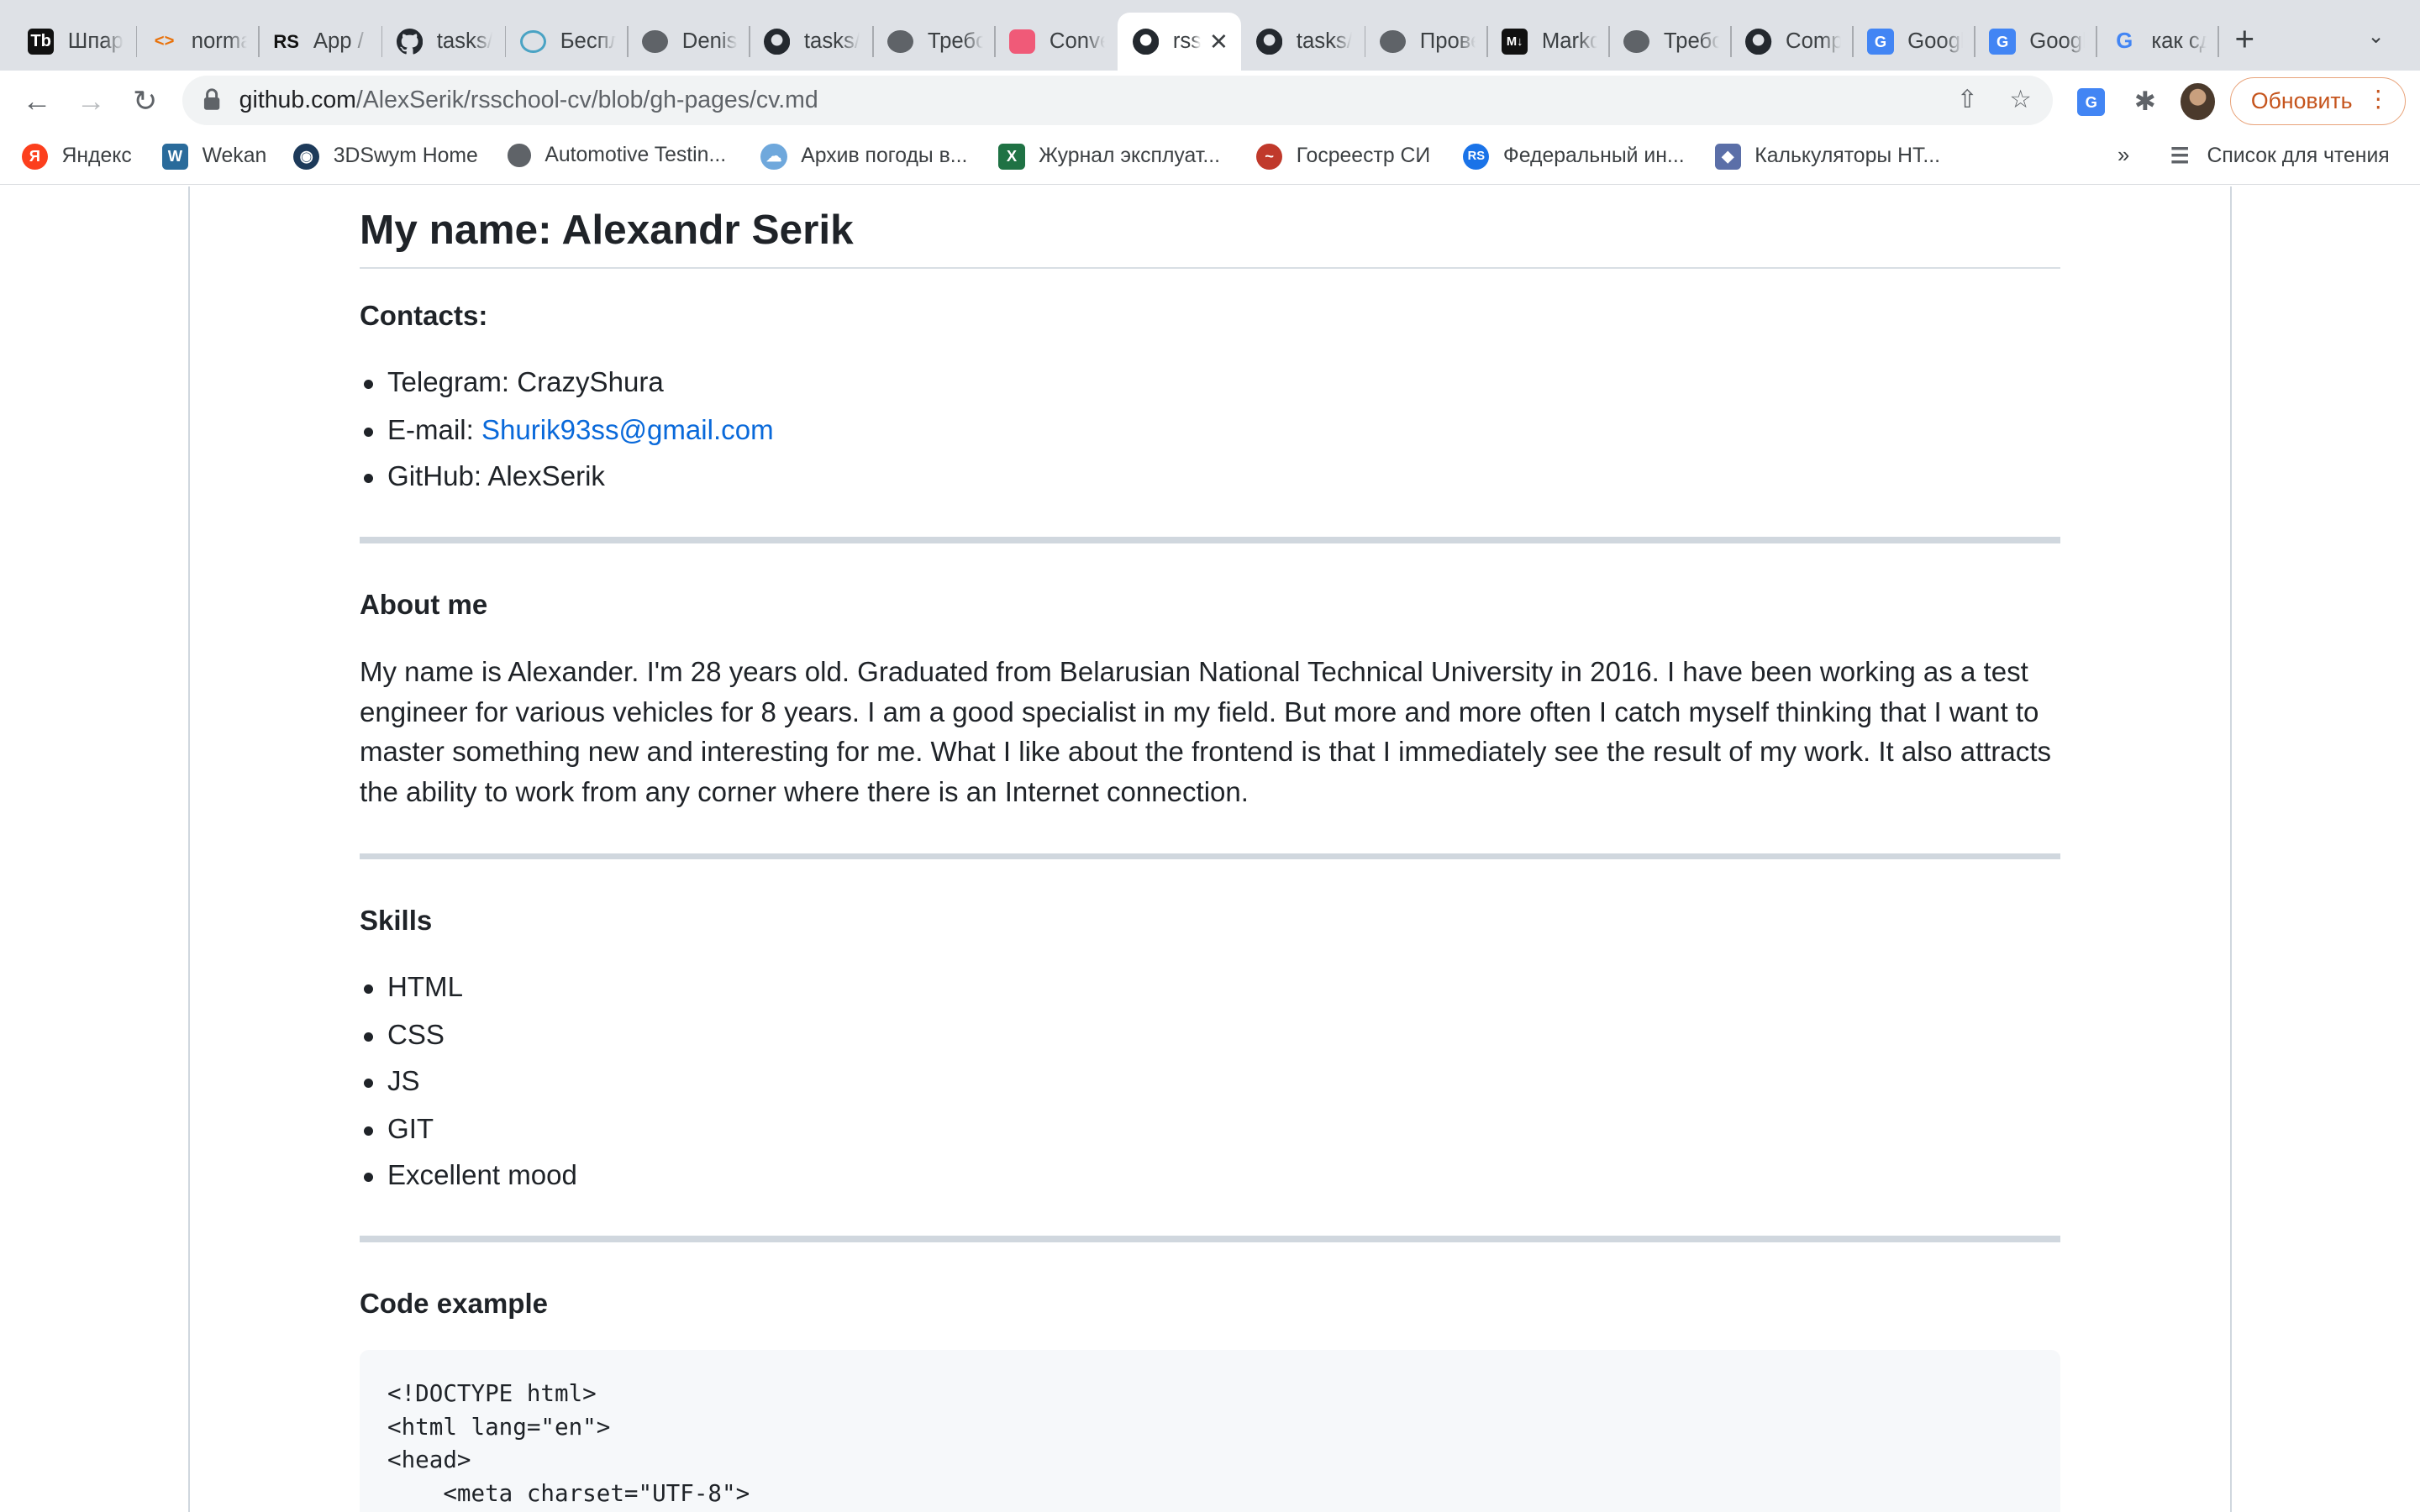  I want to click on back-button: ←, so click(36, 101).